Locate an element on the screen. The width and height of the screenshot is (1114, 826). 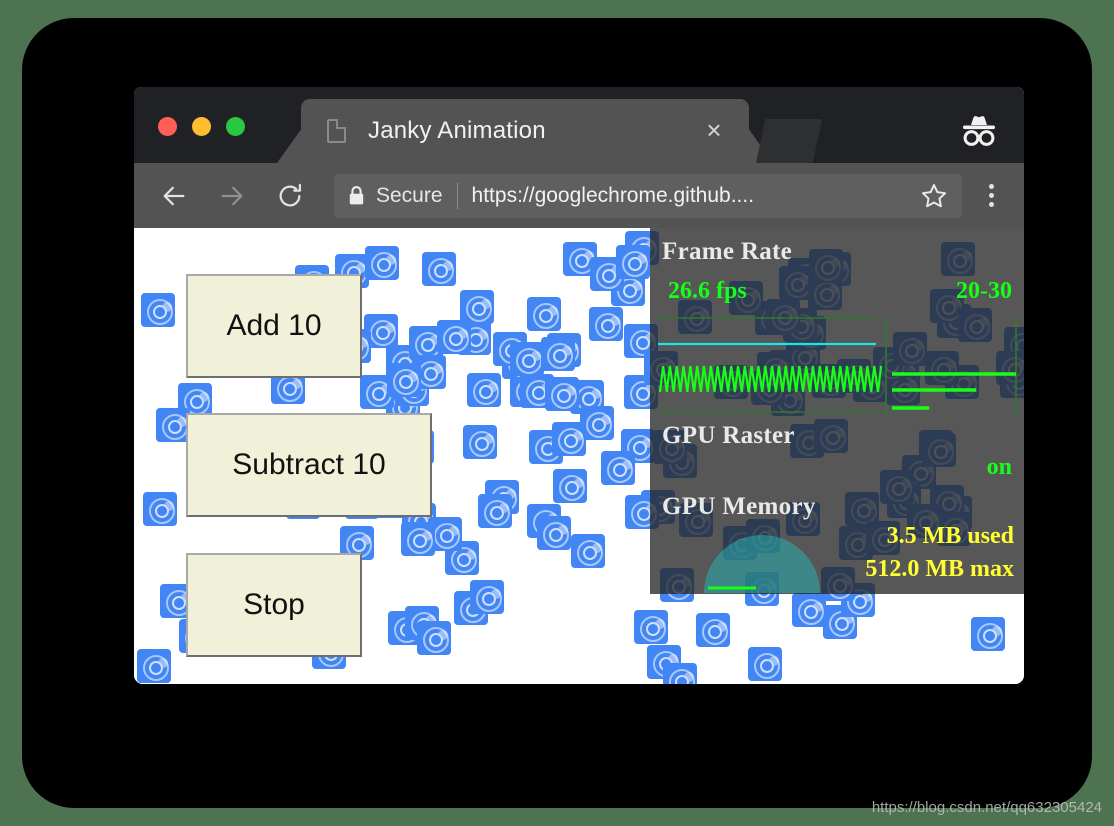
security-label: Secure is located at coordinates (409, 195).